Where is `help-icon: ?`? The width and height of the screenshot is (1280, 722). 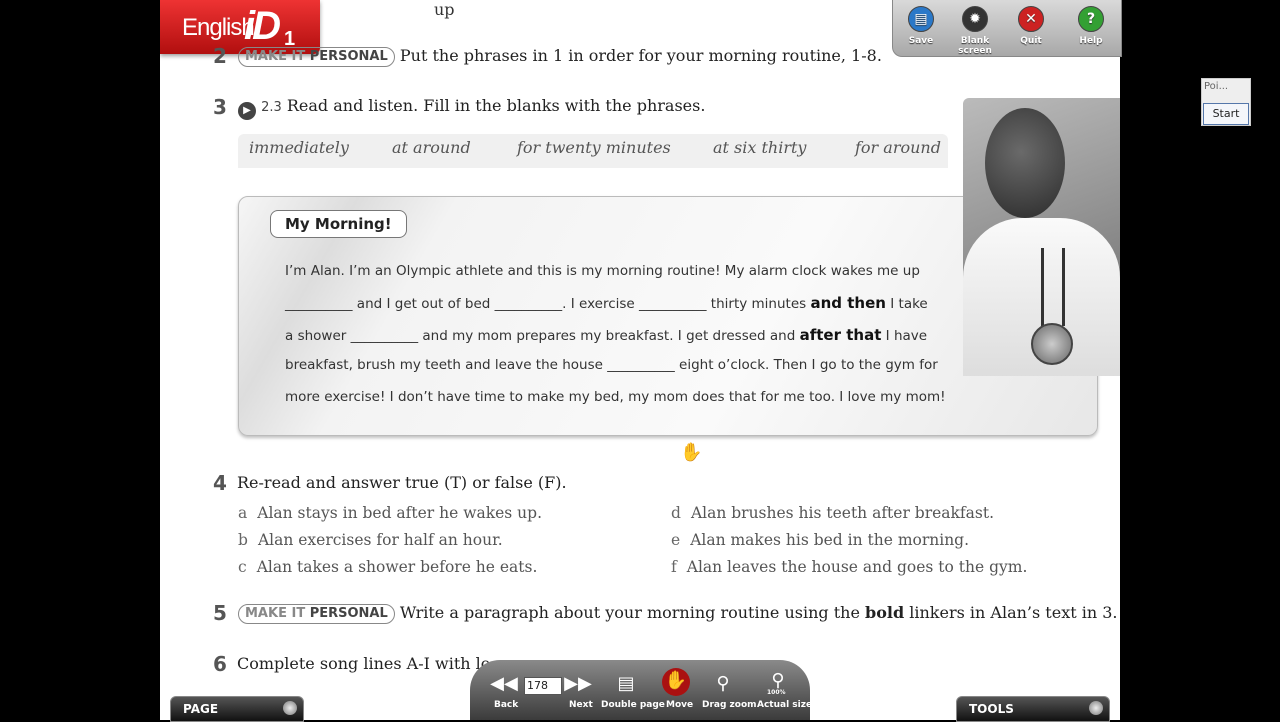
help-icon: ? is located at coordinates (1091, 19).